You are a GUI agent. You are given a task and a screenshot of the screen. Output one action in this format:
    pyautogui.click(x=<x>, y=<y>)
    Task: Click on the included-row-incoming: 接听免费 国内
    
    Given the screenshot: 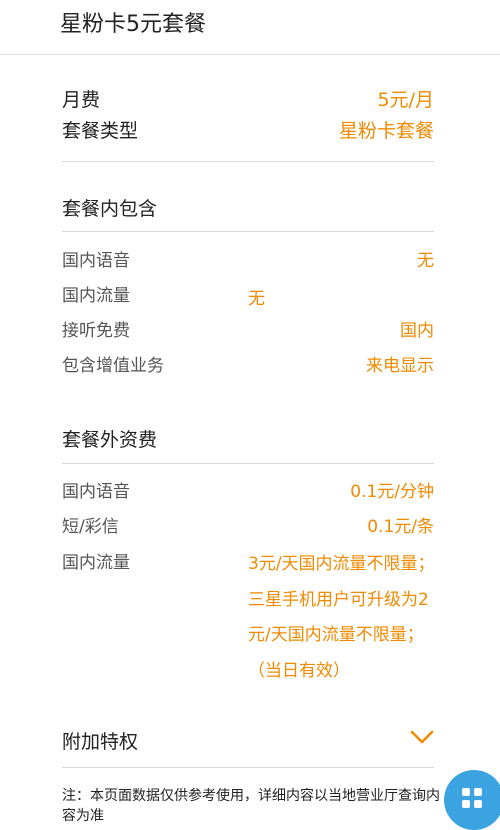 What is the action you would take?
    pyautogui.click(x=248, y=331)
    